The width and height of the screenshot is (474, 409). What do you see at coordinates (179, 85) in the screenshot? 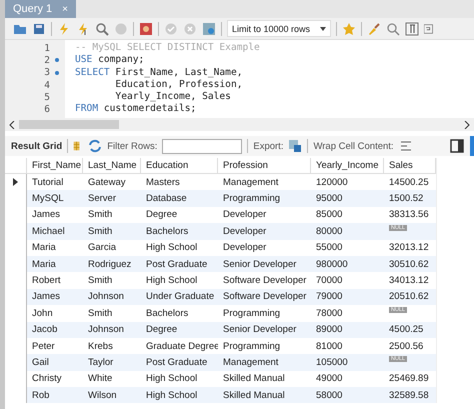
I see `code-line: Education, Profession,` at bounding box center [179, 85].